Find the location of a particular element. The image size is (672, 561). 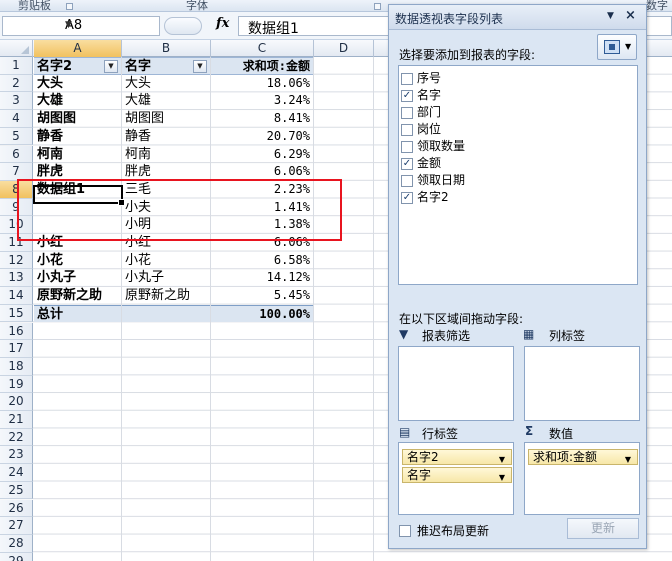

cell-sum-amount: 8.41% is located at coordinates (262, 119).